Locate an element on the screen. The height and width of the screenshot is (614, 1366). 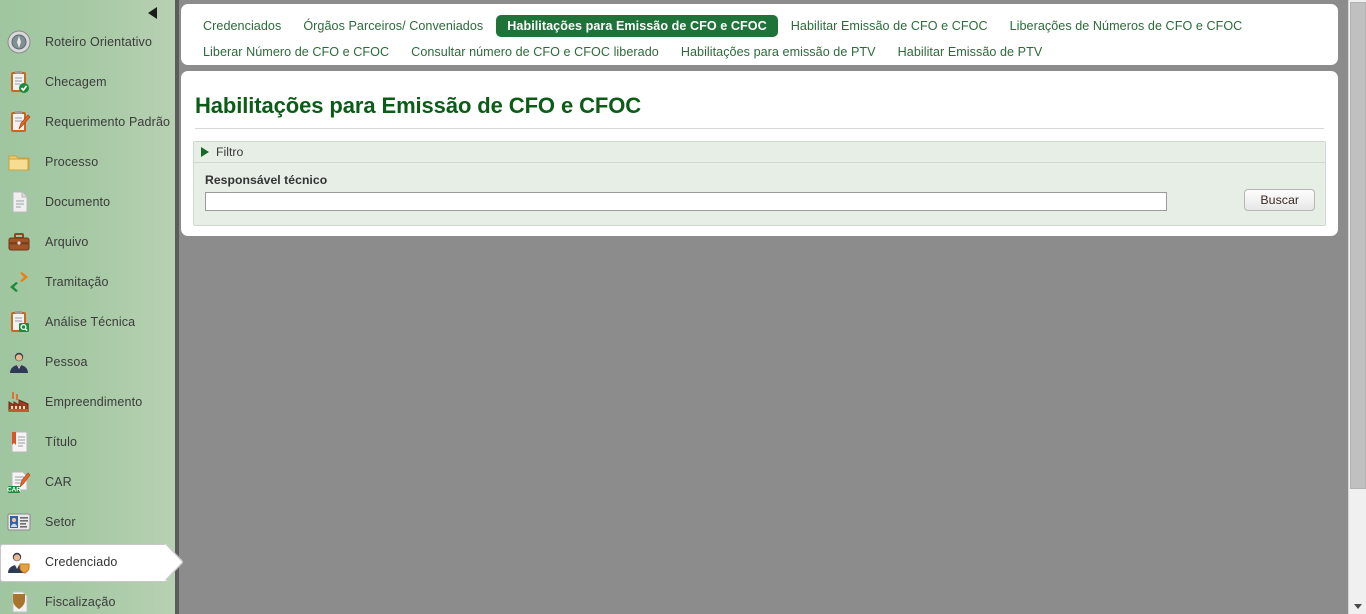
sidebar-item-credenciado: Credenciado is located at coordinates (87, 562).